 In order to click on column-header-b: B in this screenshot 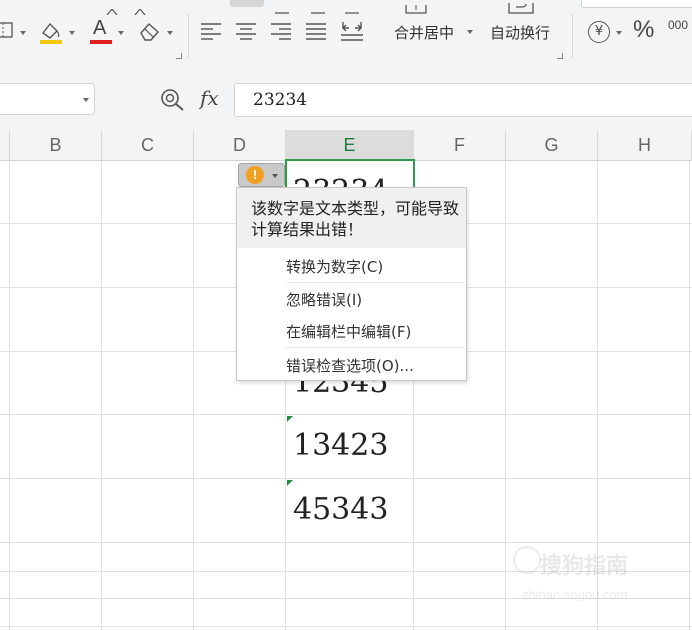, I will do `click(56, 145)`.